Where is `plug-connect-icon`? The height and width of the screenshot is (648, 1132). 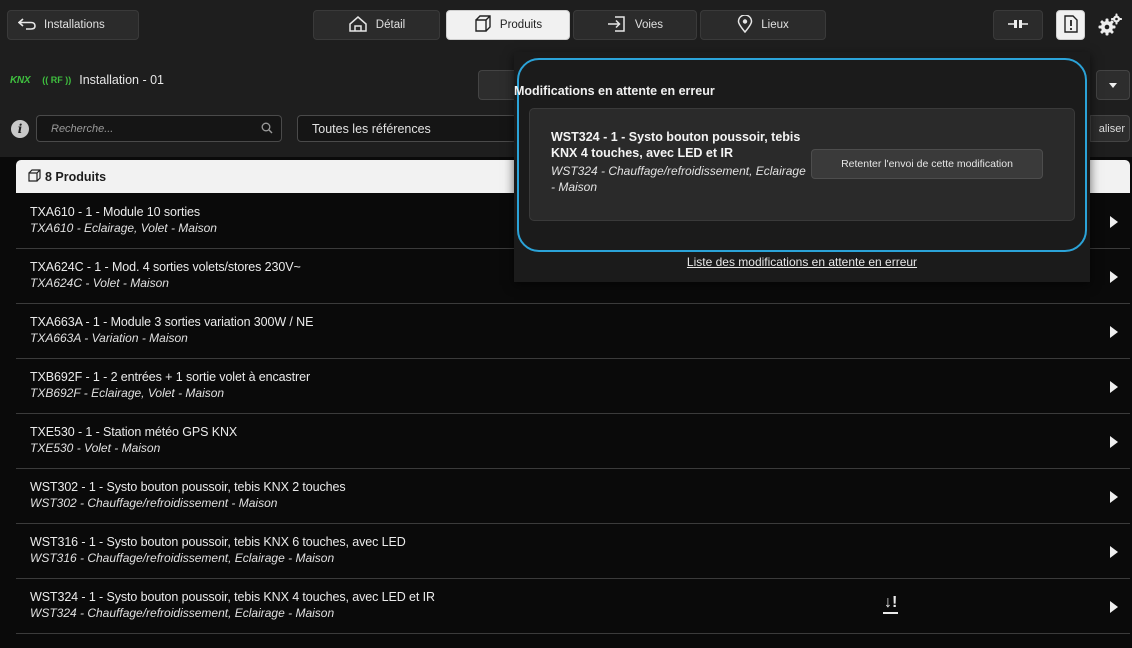 plug-connect-icon is located at coordinates (1018, 25).